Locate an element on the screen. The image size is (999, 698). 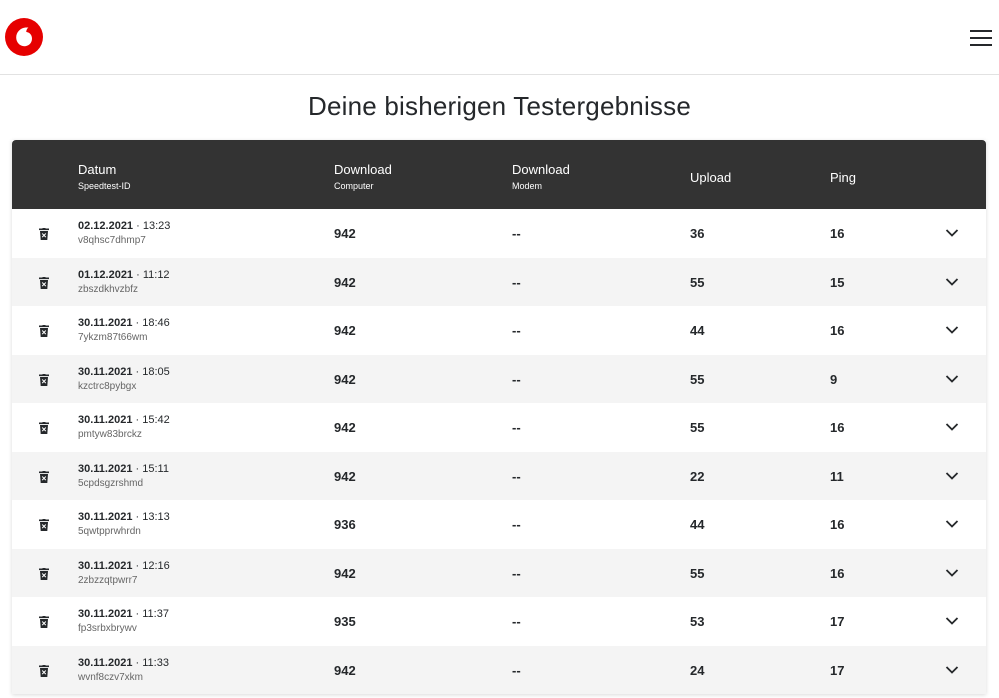
date-cell: 30.11.2021 · 15:42 pmtyw83brckz is located at coordinates (124, 427).